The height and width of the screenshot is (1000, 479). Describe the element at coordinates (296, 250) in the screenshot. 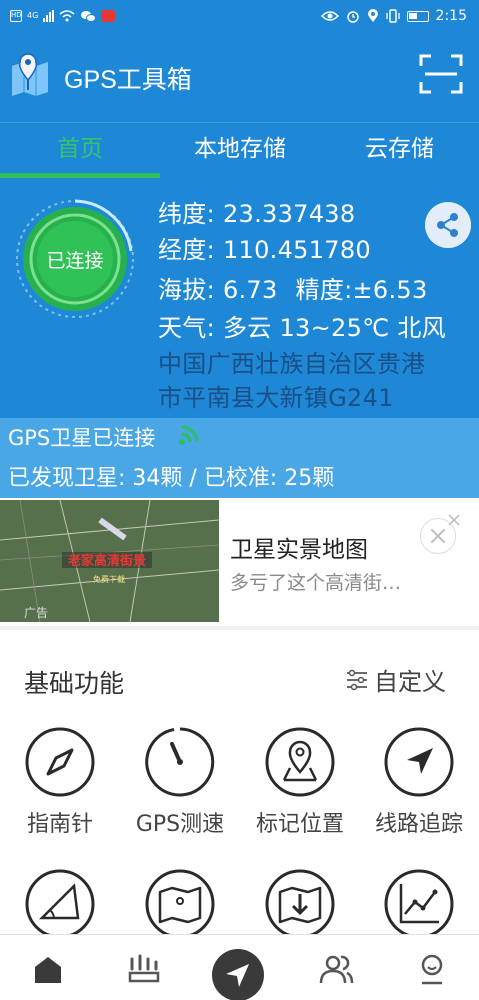

I see `longitude-value: 110.451780` at that location.